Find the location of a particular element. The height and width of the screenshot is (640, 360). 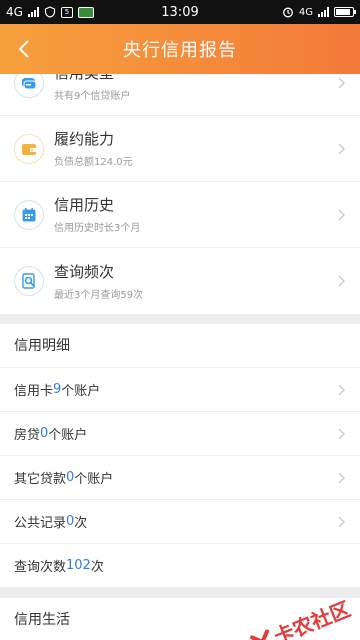

app-header: 央行信用报告 is located at coordinates (180, 49).